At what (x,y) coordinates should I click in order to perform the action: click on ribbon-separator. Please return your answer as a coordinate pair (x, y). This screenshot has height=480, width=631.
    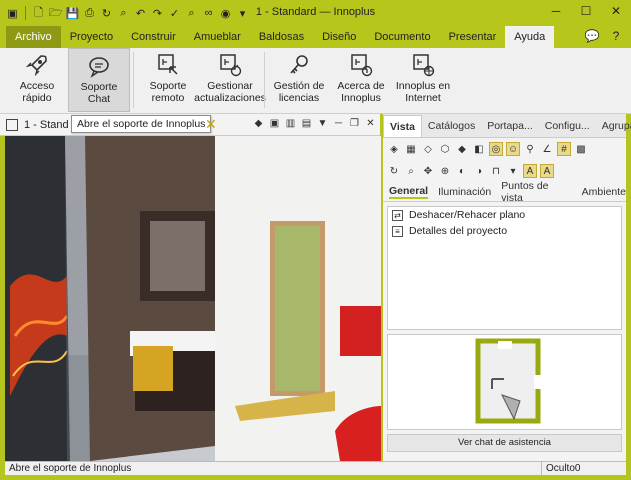
    Looking at the image, I should click on (264, 80).